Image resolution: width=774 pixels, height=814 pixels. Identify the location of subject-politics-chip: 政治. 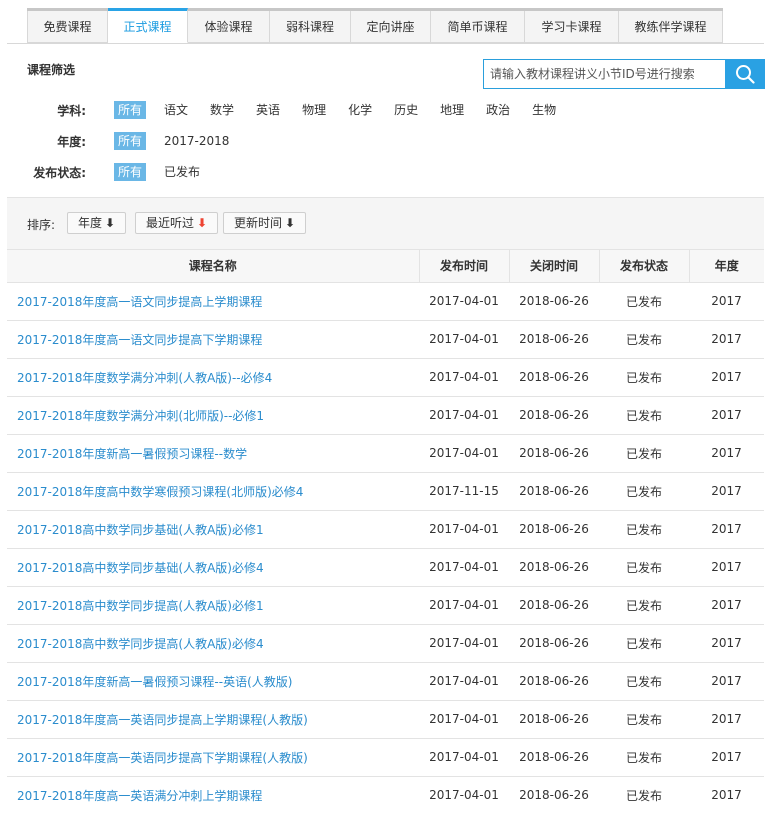
(498, 110).